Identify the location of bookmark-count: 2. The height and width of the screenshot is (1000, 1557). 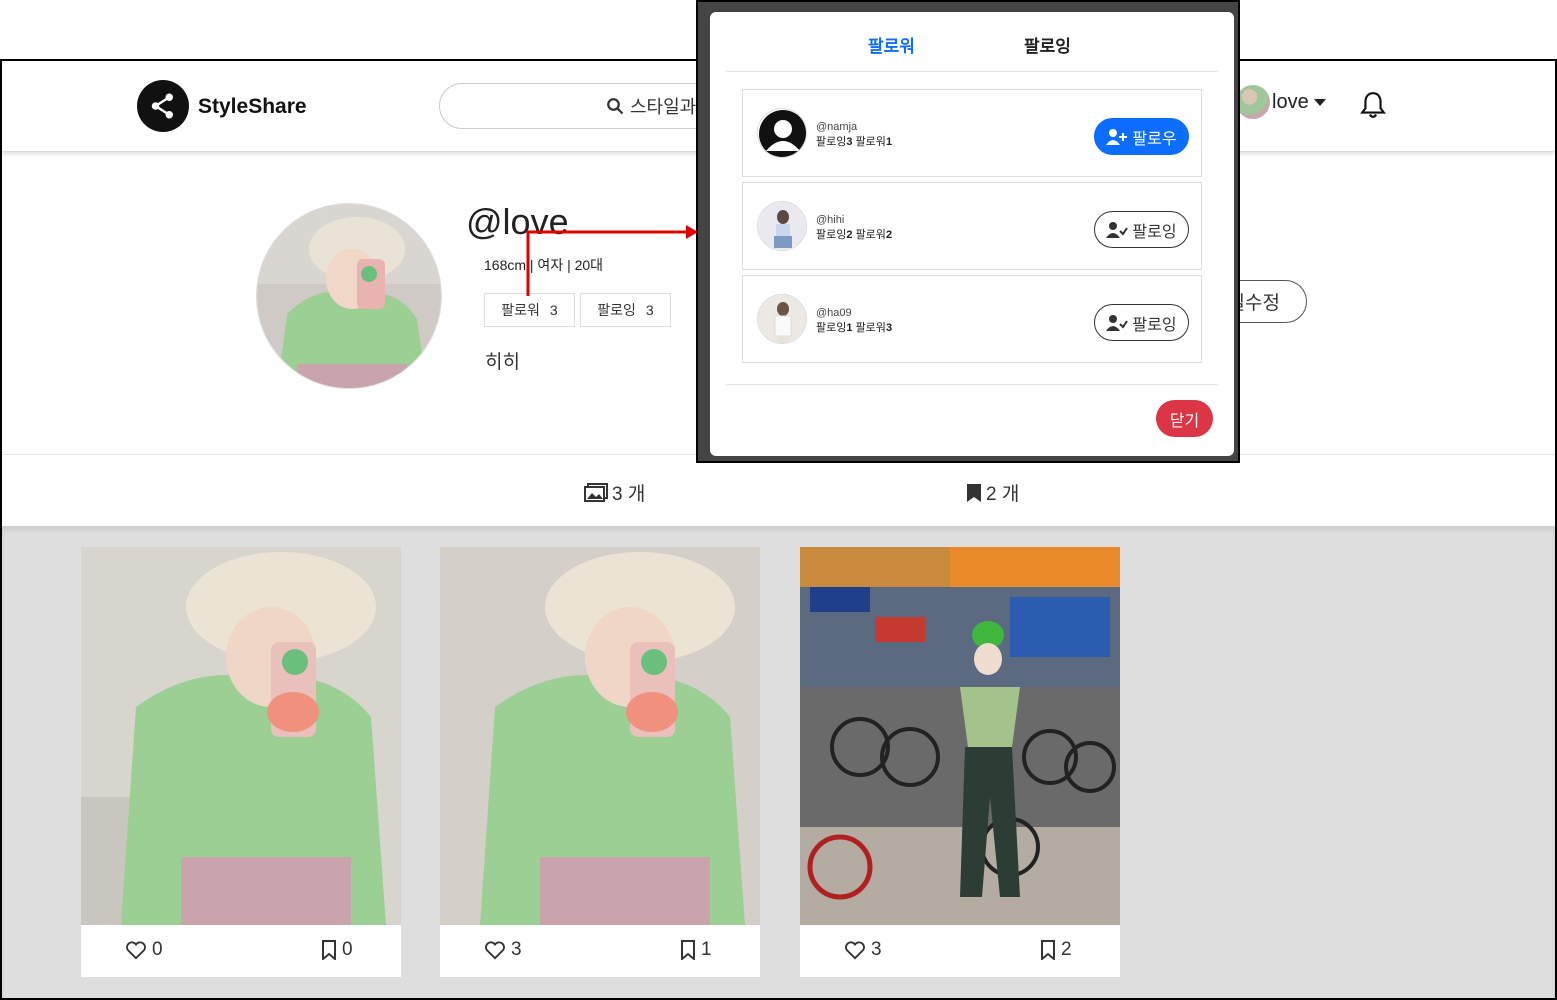
(1066, 949).